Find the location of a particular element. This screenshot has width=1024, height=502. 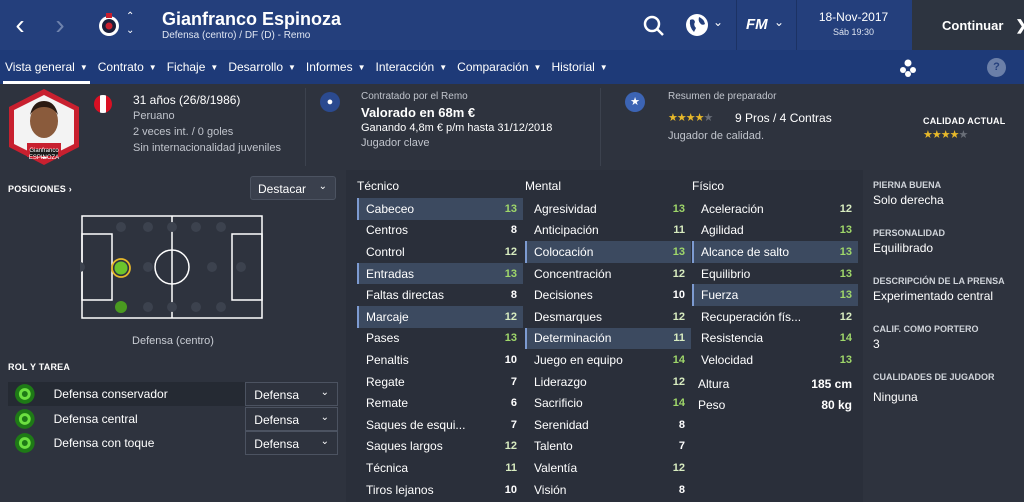

portrait-caption: Gianfranco ESPINOZA is located at coordinates (44, 154).